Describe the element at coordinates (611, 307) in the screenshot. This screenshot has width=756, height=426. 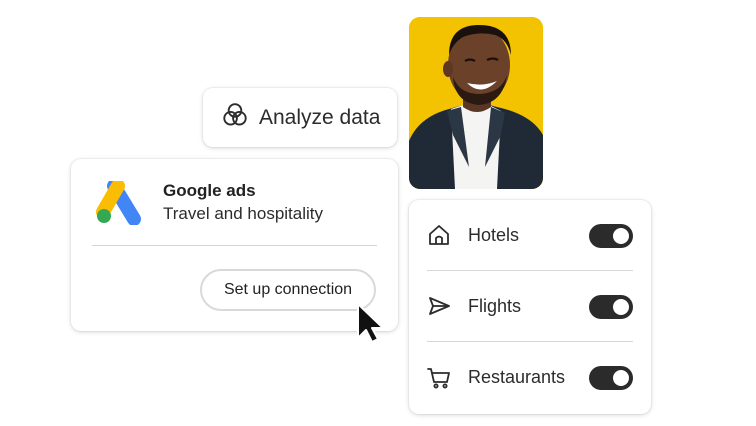
I see `toggle-flights` at that location.